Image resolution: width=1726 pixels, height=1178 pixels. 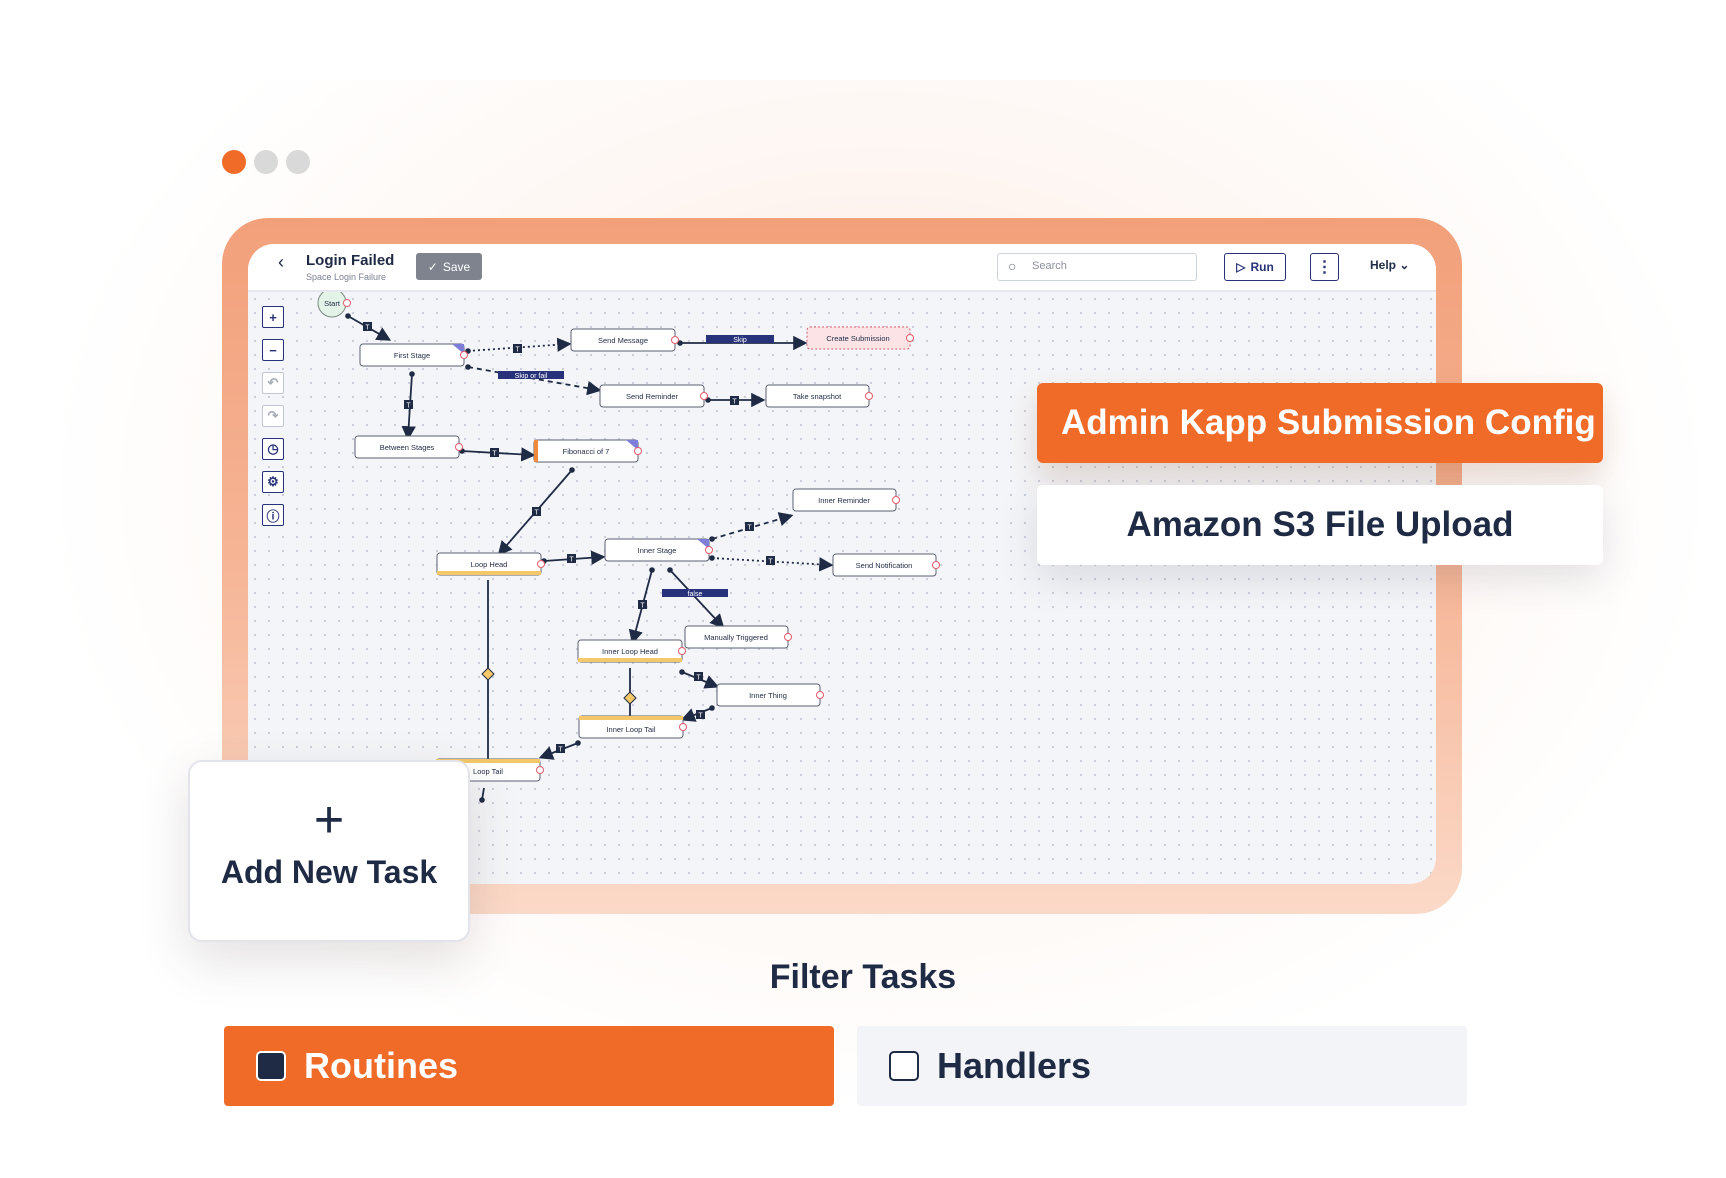 I want to click on node-label: First Stage, so click(x=412, y=355).